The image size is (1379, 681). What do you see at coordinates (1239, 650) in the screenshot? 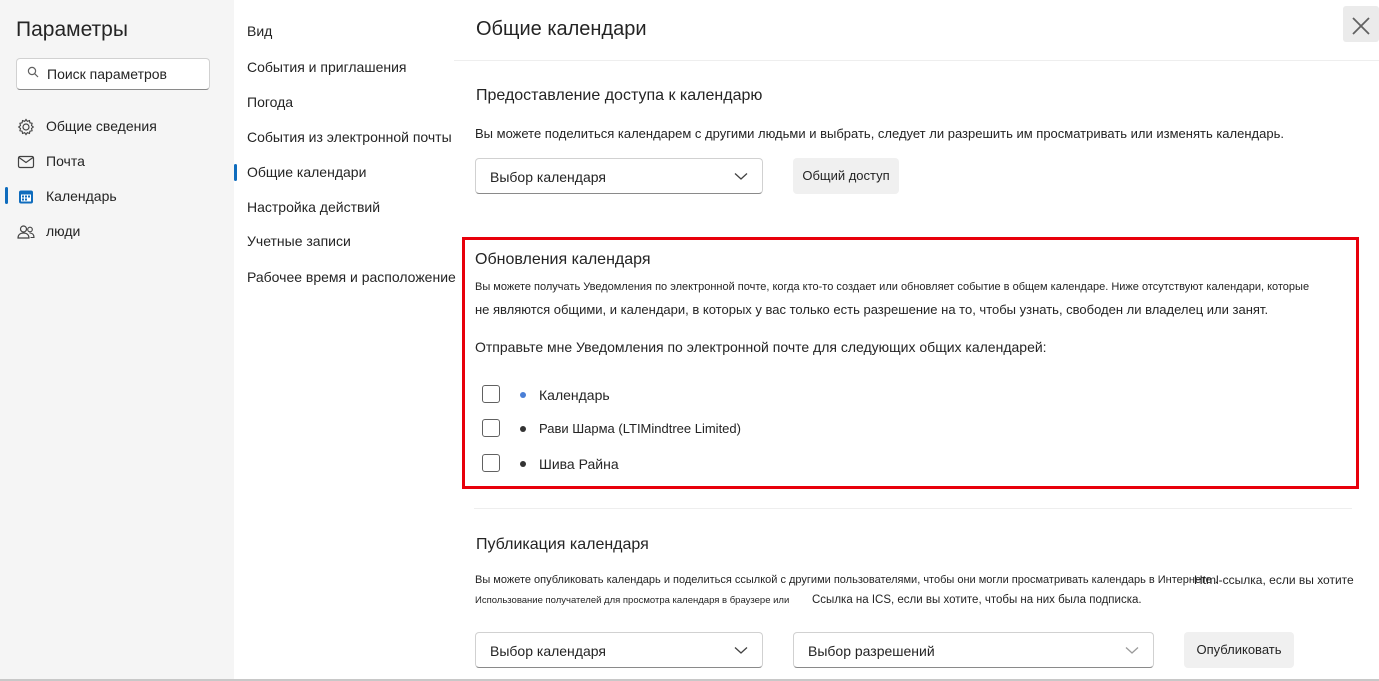
I see `publish-button: Опубликовать` at bounding box center [1239, 650].